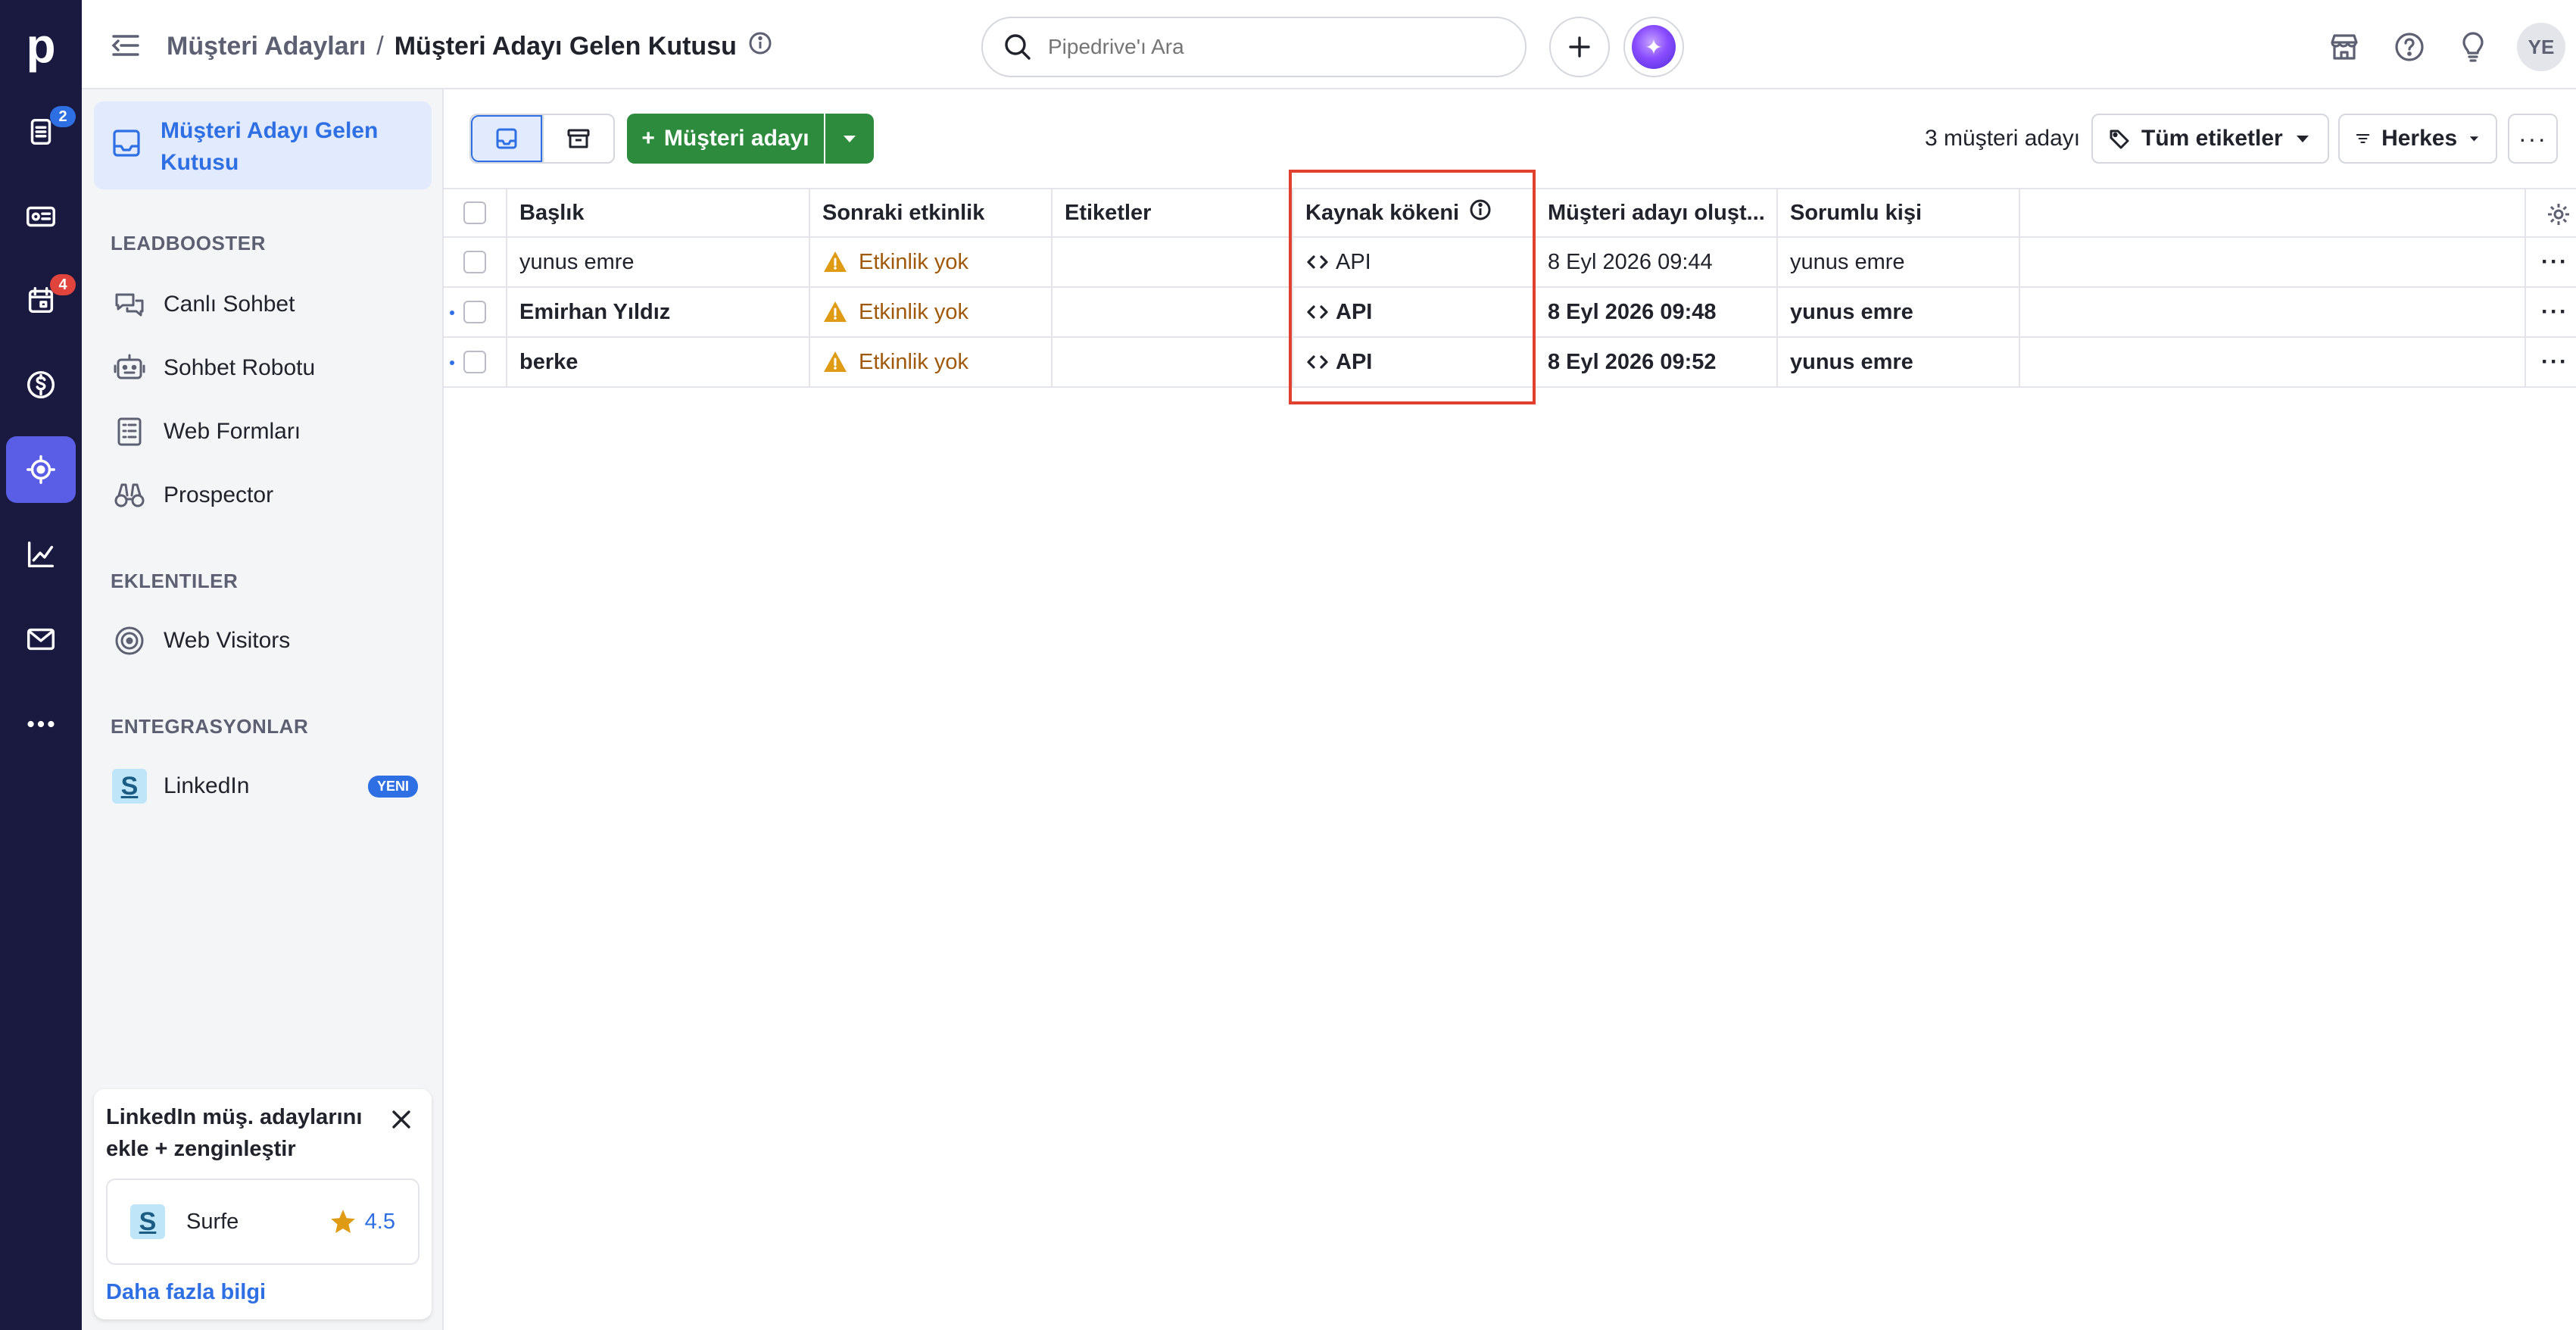  I want to click on marketplace-button, so click(2344, 47).